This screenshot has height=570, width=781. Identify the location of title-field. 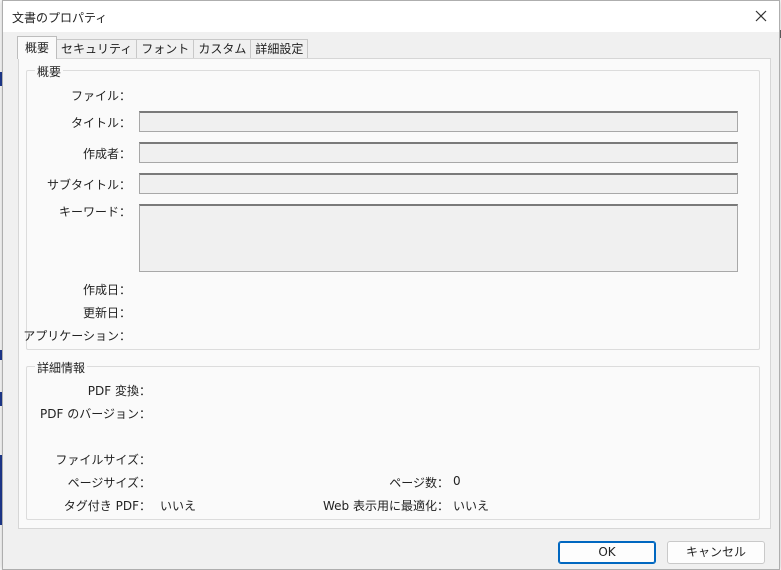
(438, 121).